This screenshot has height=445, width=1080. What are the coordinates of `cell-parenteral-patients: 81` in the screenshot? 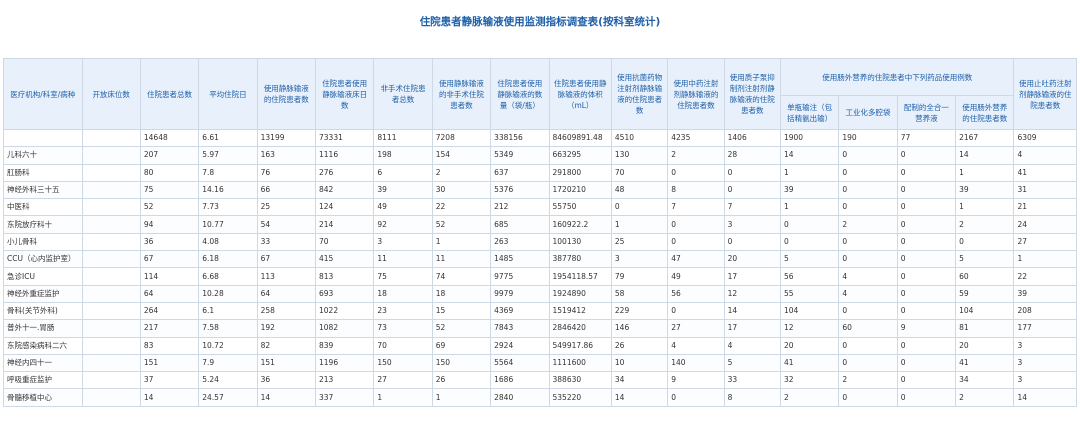 It's located at (985, 328).